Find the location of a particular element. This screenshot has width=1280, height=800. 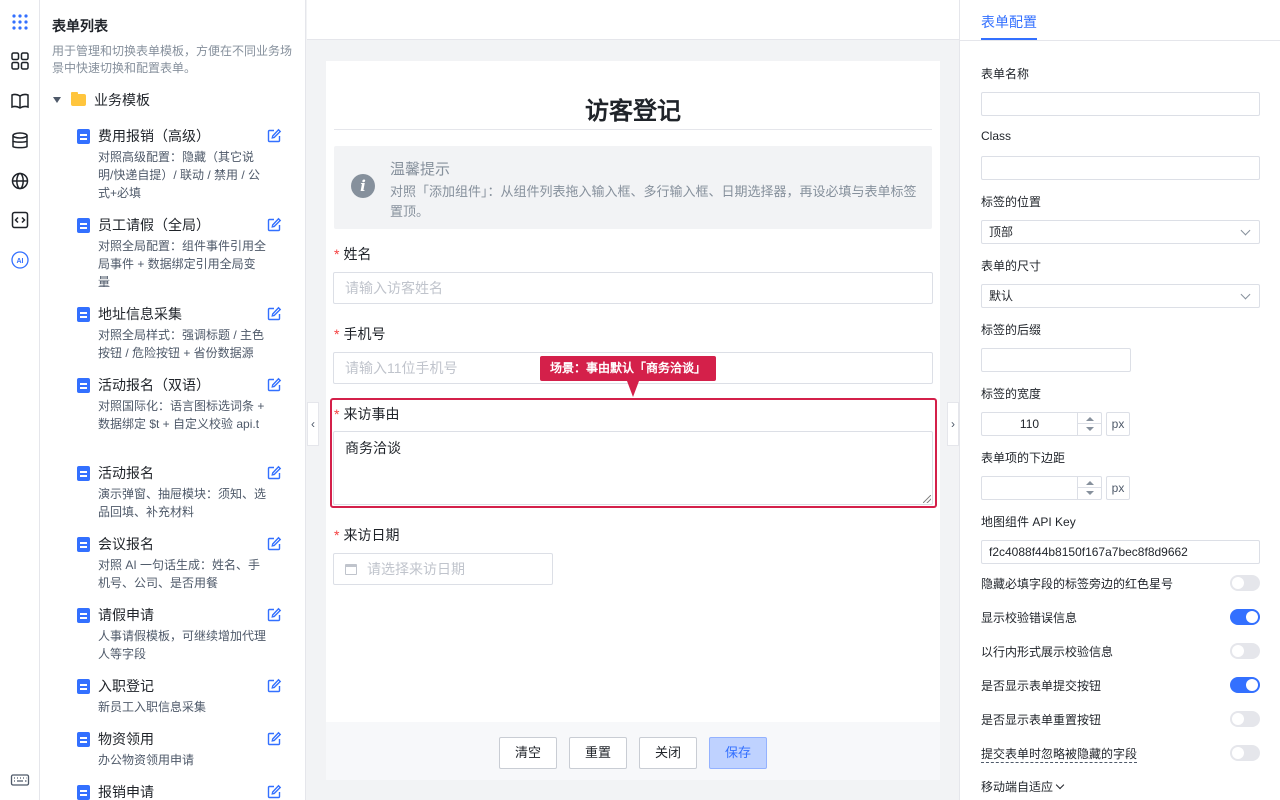

tab-divider is located at coordinates (1120, 40).